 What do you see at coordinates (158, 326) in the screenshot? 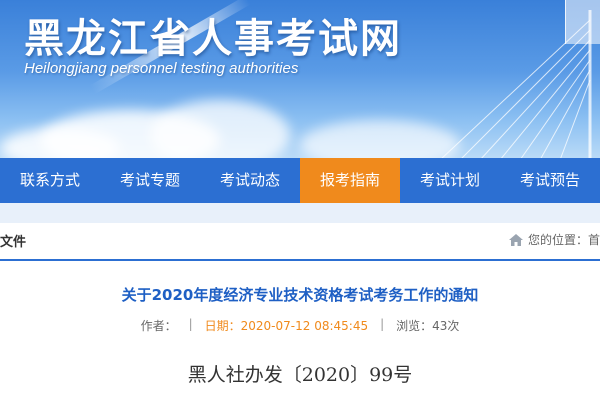
I see `author-label: 作者：` at bounding box center [158, 326].